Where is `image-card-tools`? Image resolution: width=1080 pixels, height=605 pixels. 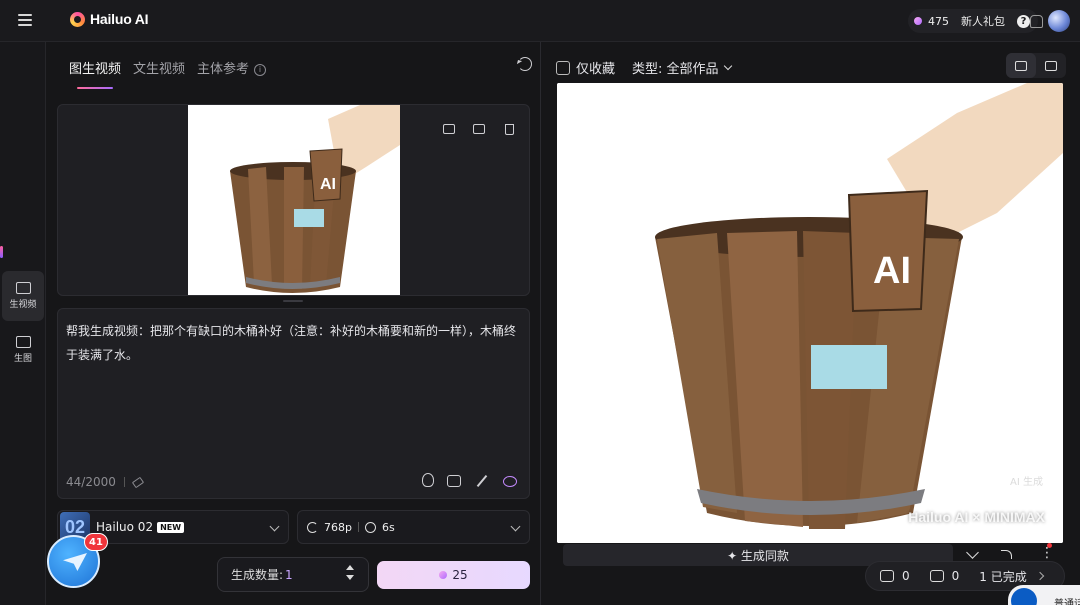
image-card-tools is located at coordinates (479, 129).